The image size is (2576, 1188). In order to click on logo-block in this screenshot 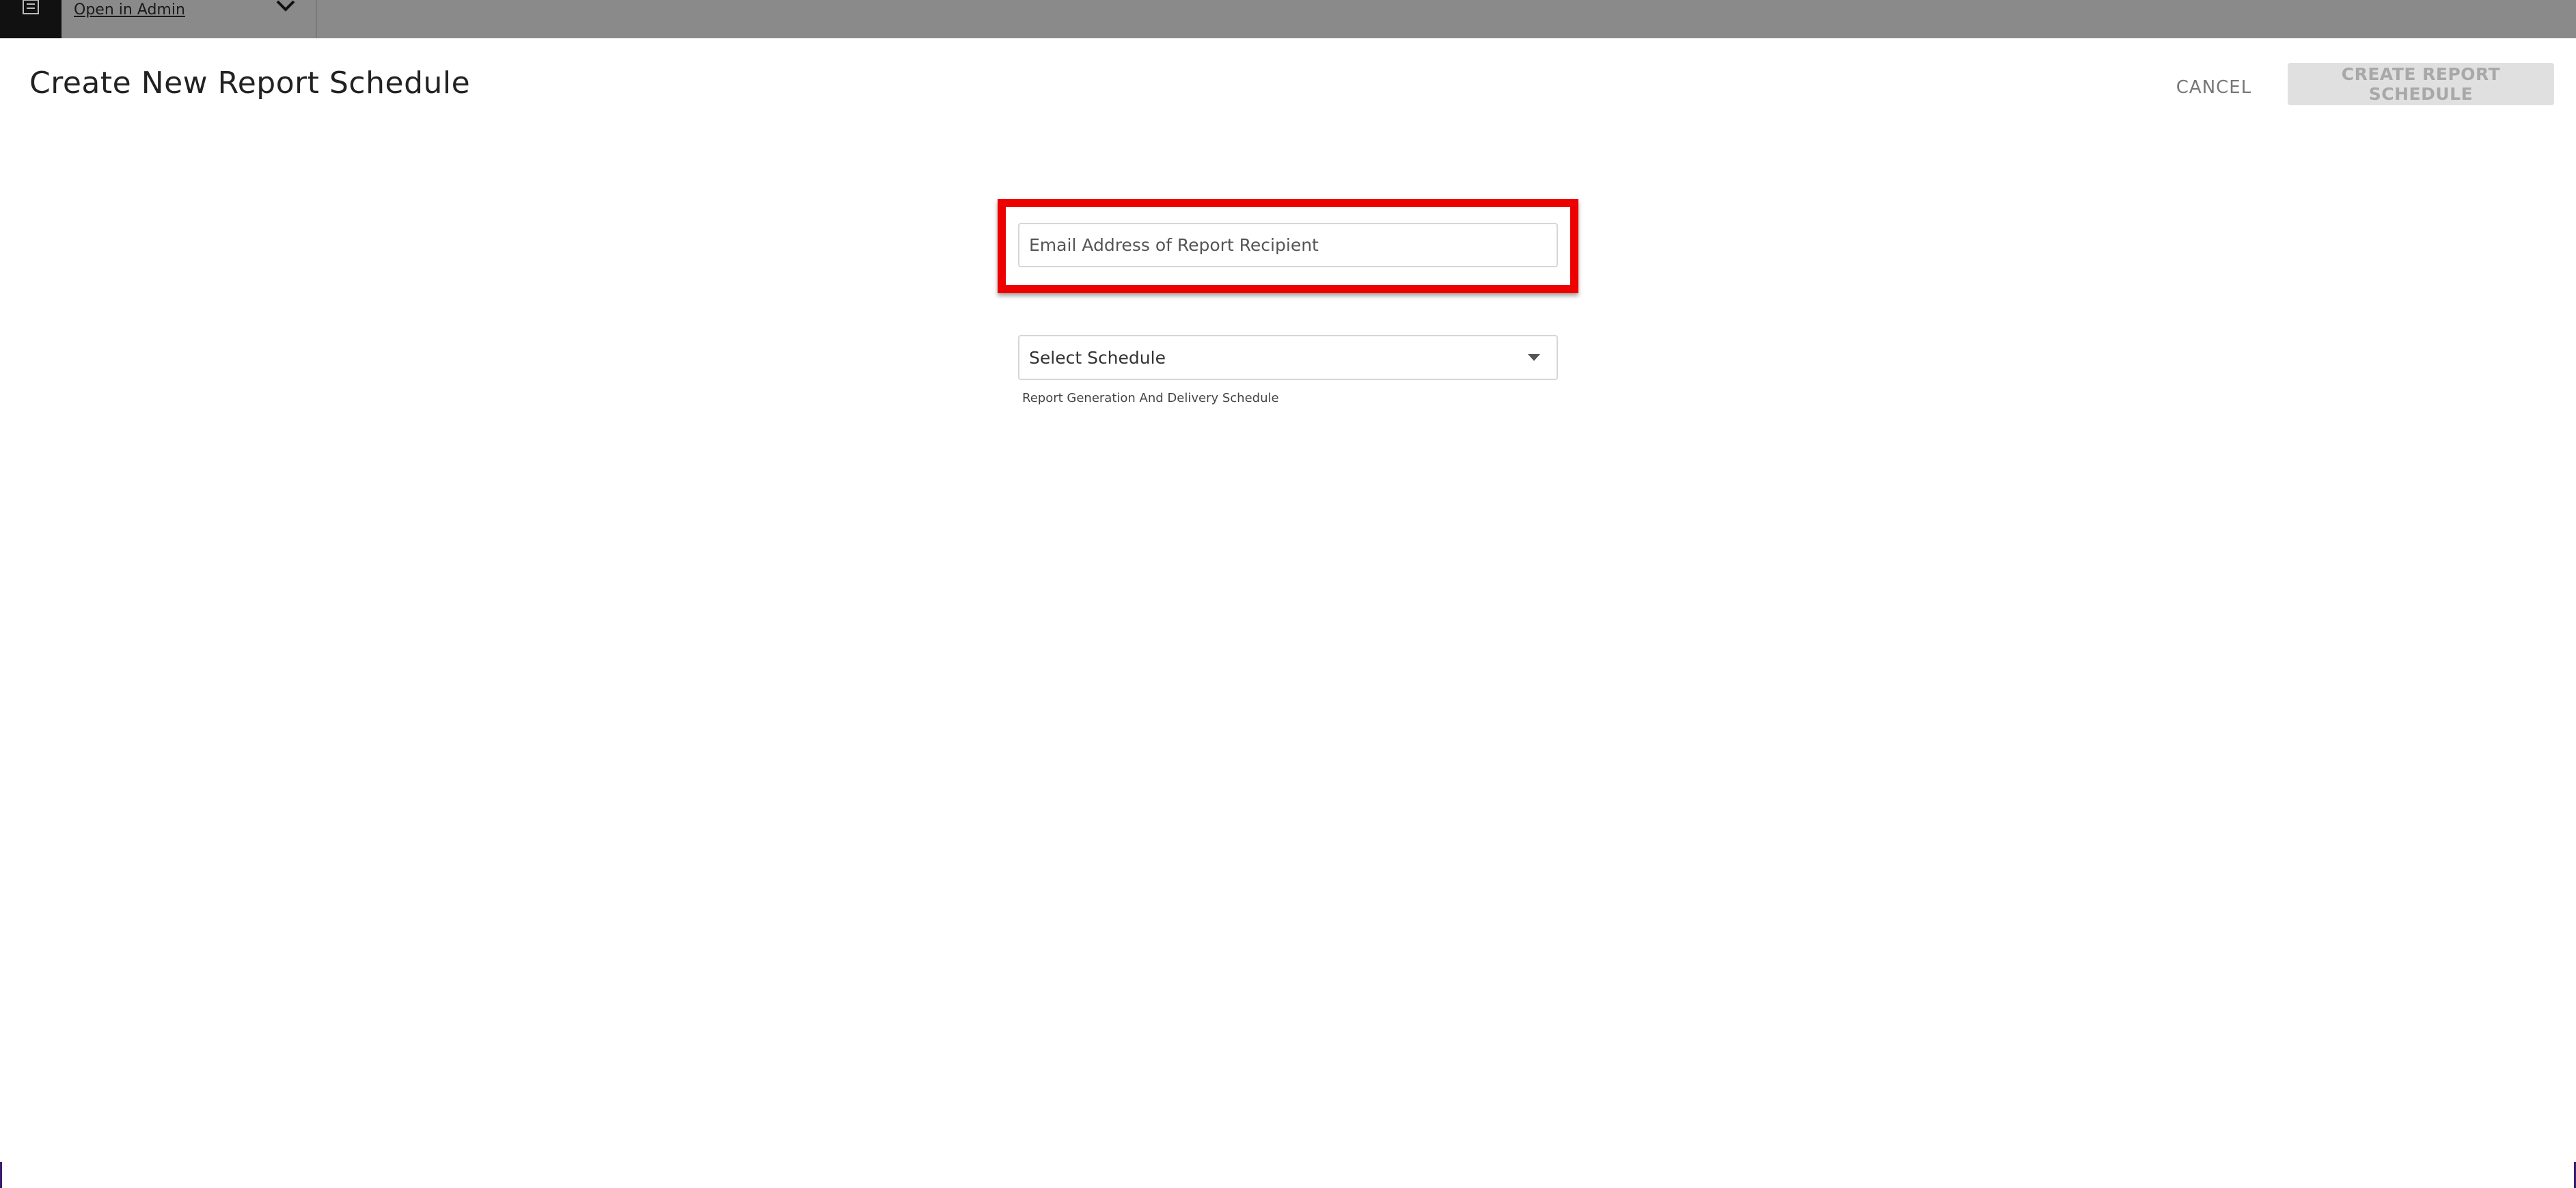, I will do `click(30, 19)`.